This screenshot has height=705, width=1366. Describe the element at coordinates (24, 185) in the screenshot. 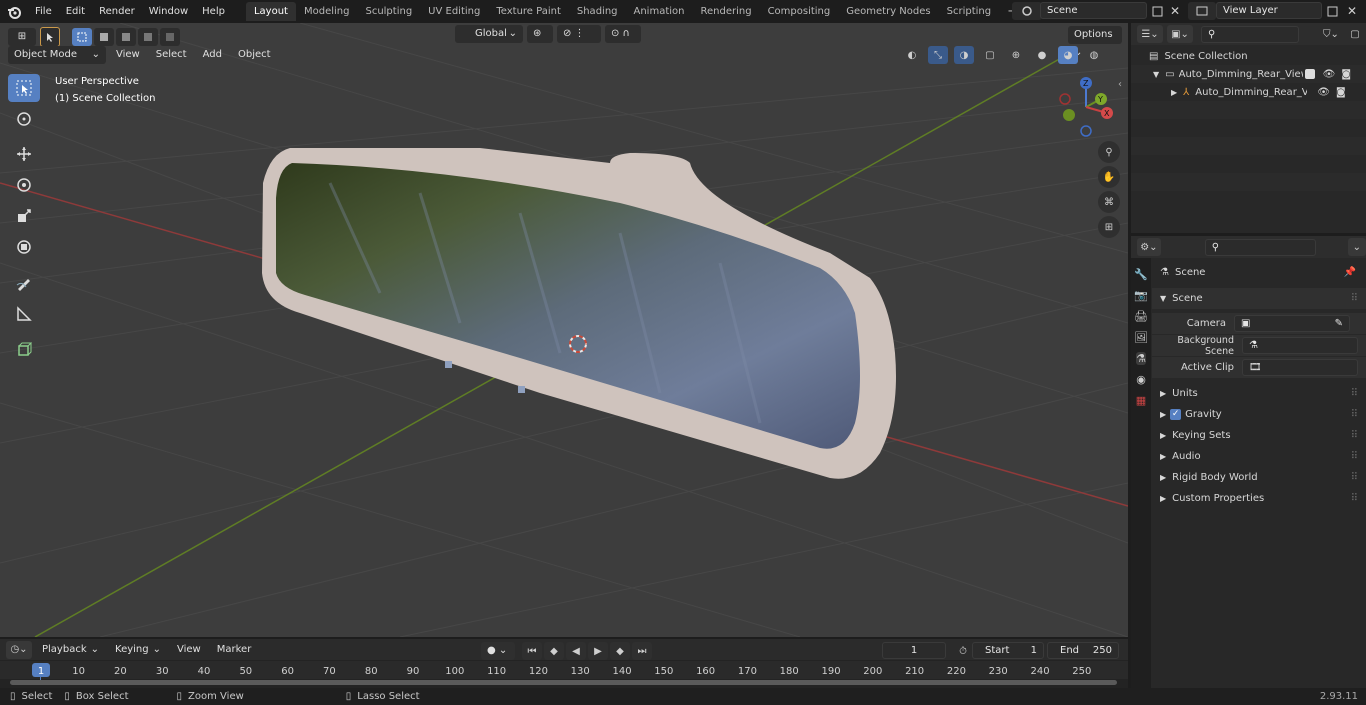

I see `tool-rotate` at that location.